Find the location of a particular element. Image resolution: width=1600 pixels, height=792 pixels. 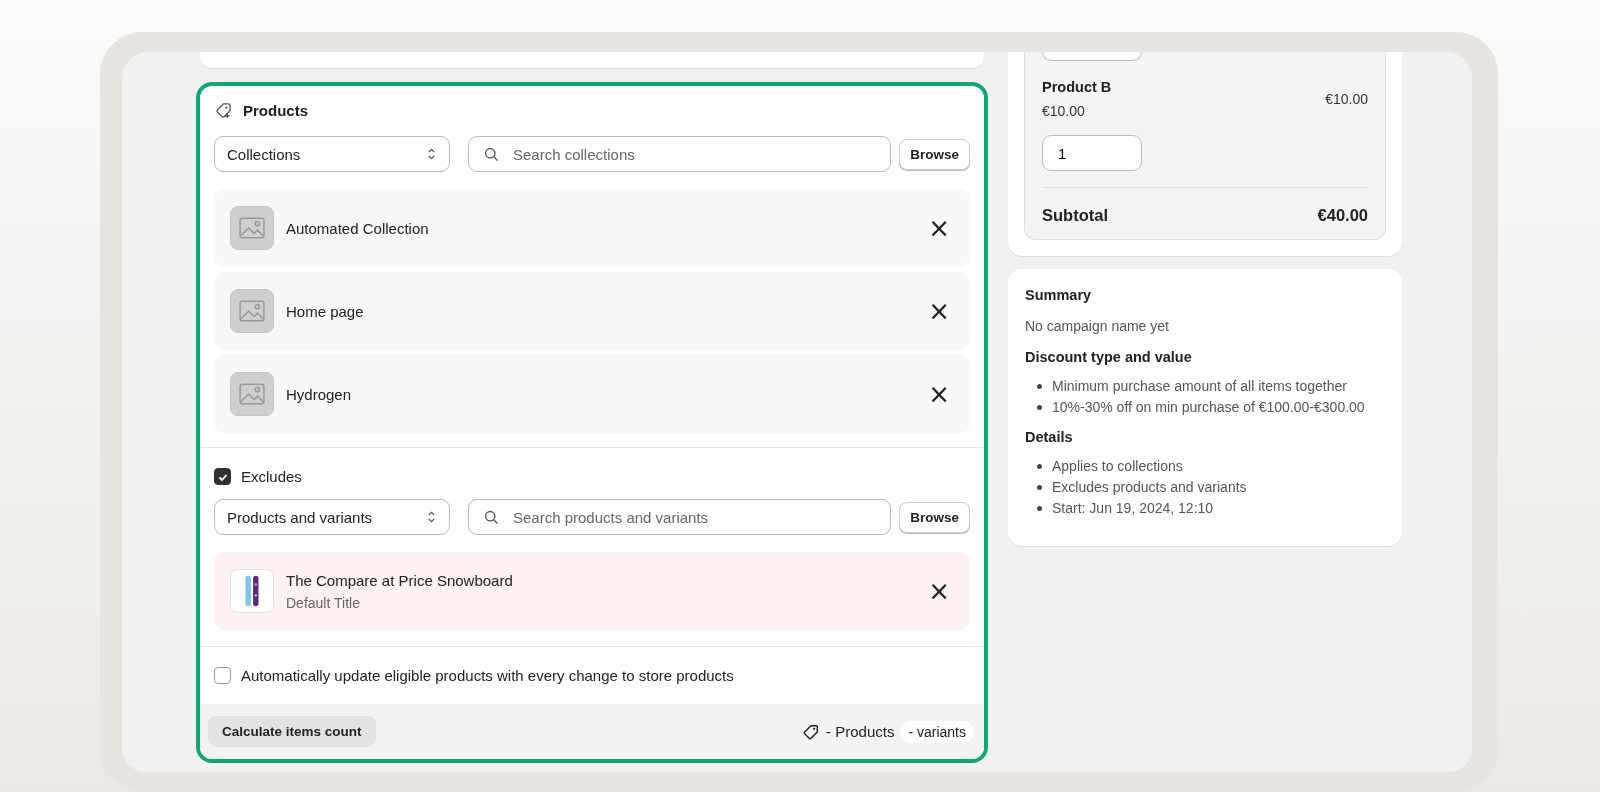

search-field: Search collections is located at coordinates (680, 154).